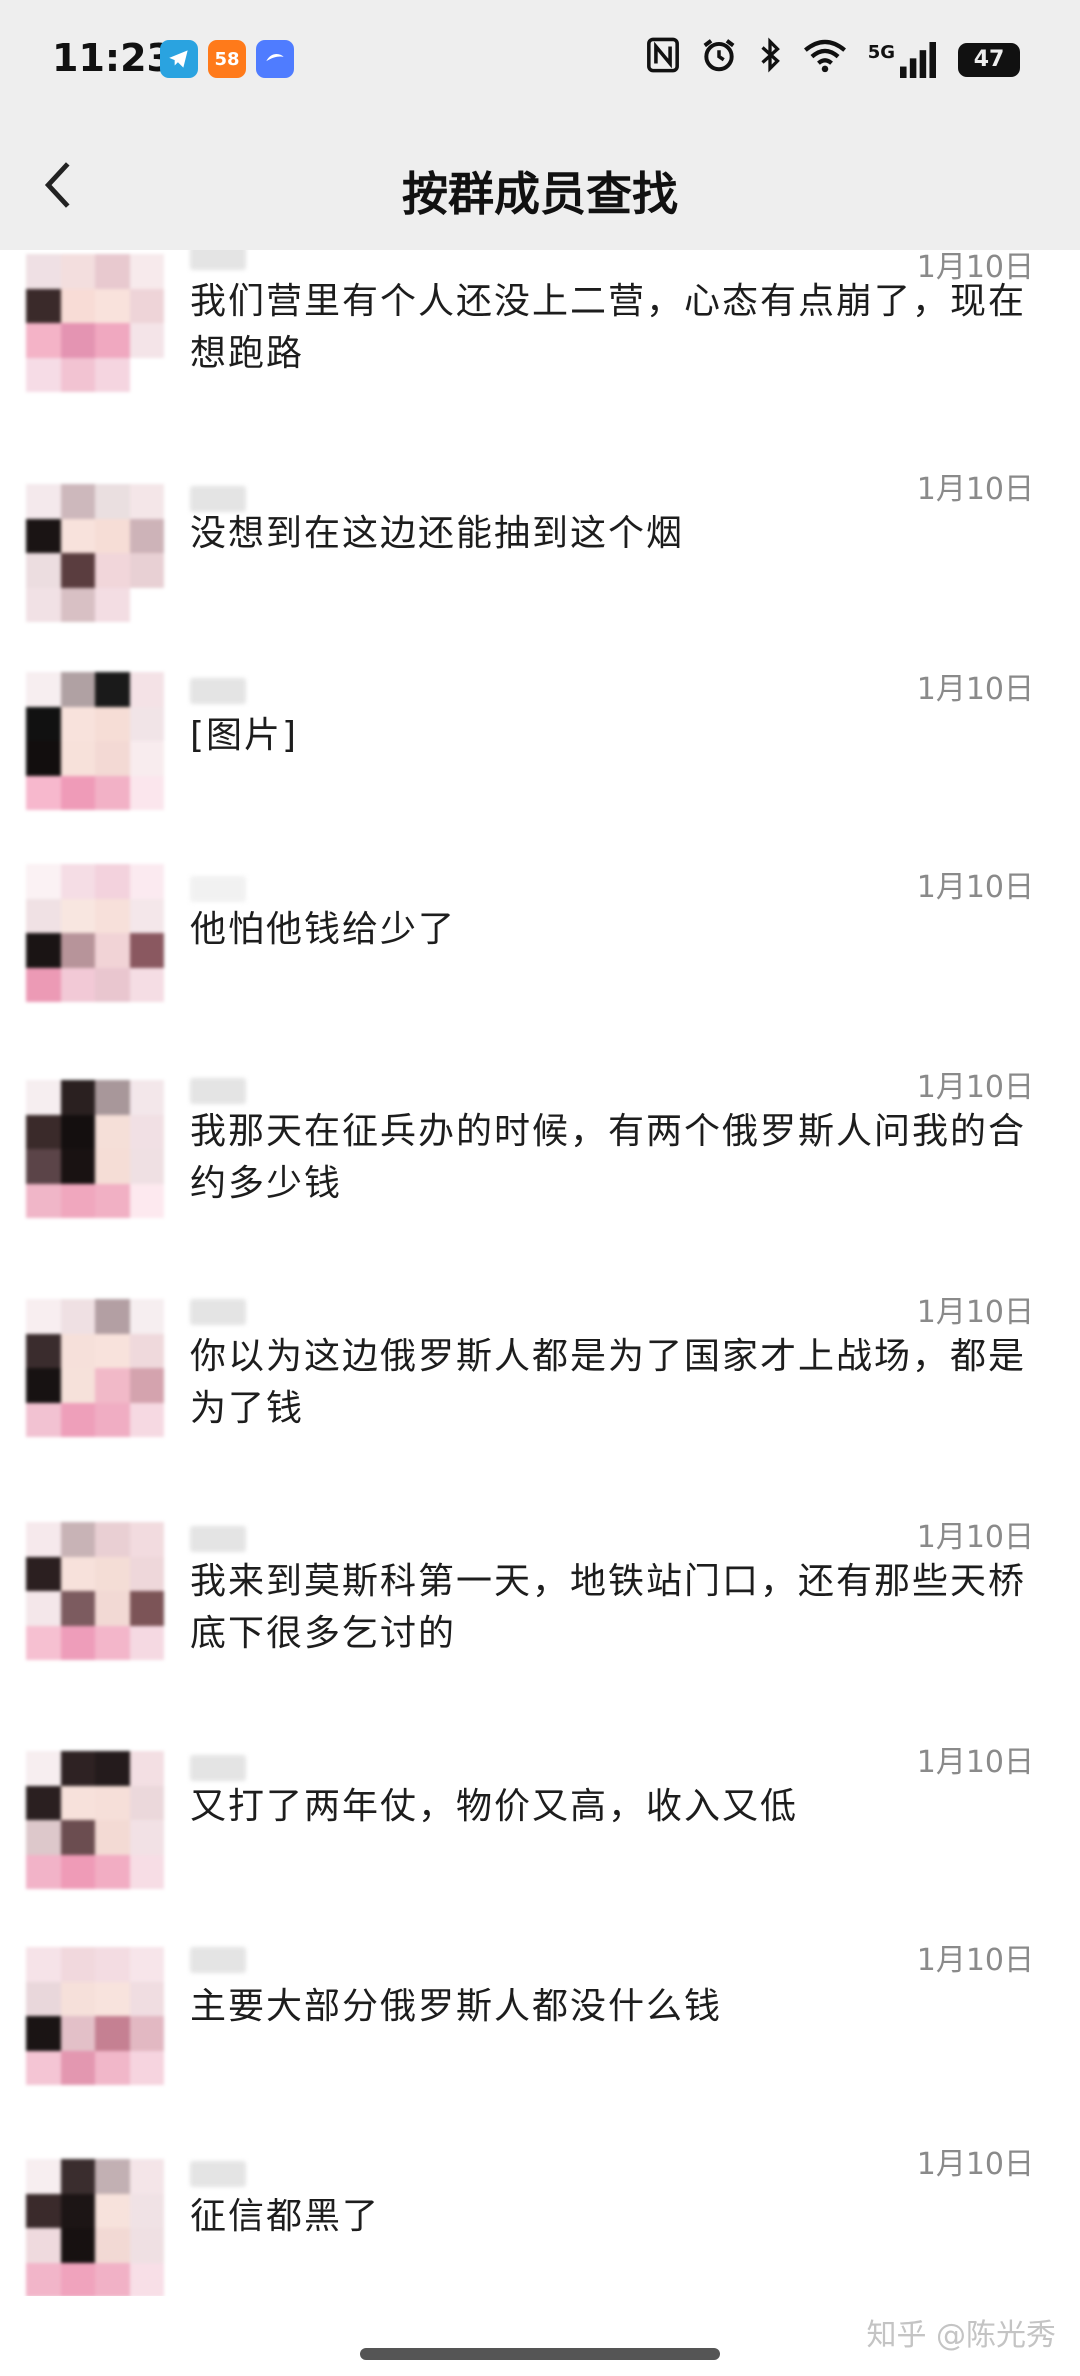 Image resolution: width=1080 pixels, height=2376 pixels. I want to click on nav-bar: 按群成员查找, so click(540, 185).